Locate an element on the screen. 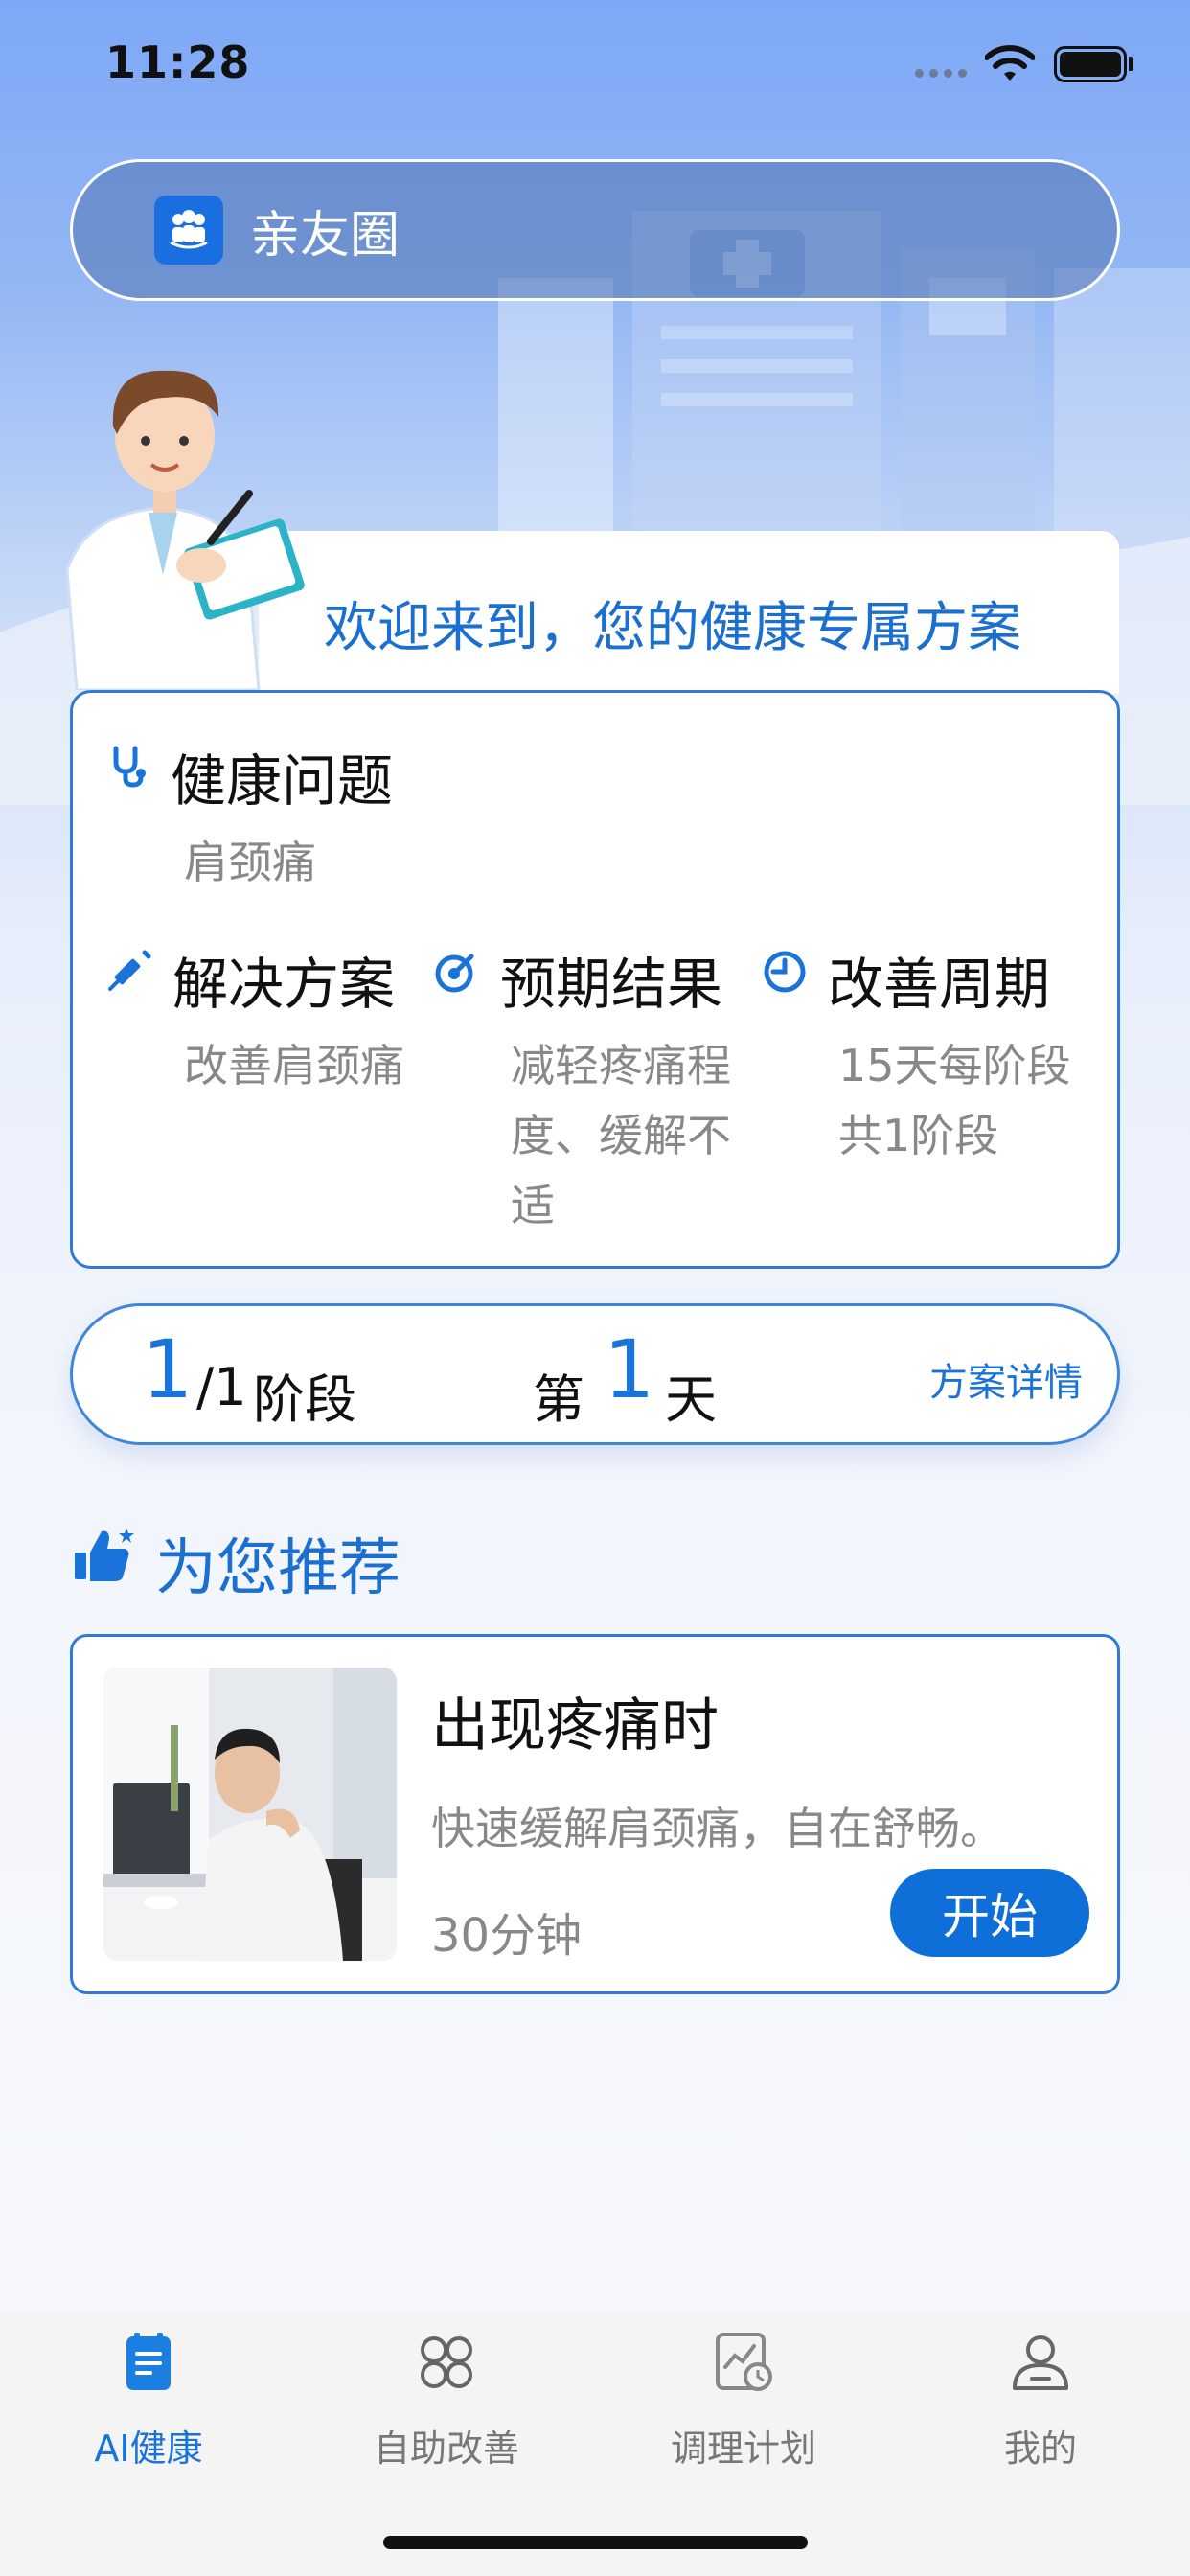 The height and width of the screenshot is (2576, 1190). syringe-icon is located at coordinates (129, 970).